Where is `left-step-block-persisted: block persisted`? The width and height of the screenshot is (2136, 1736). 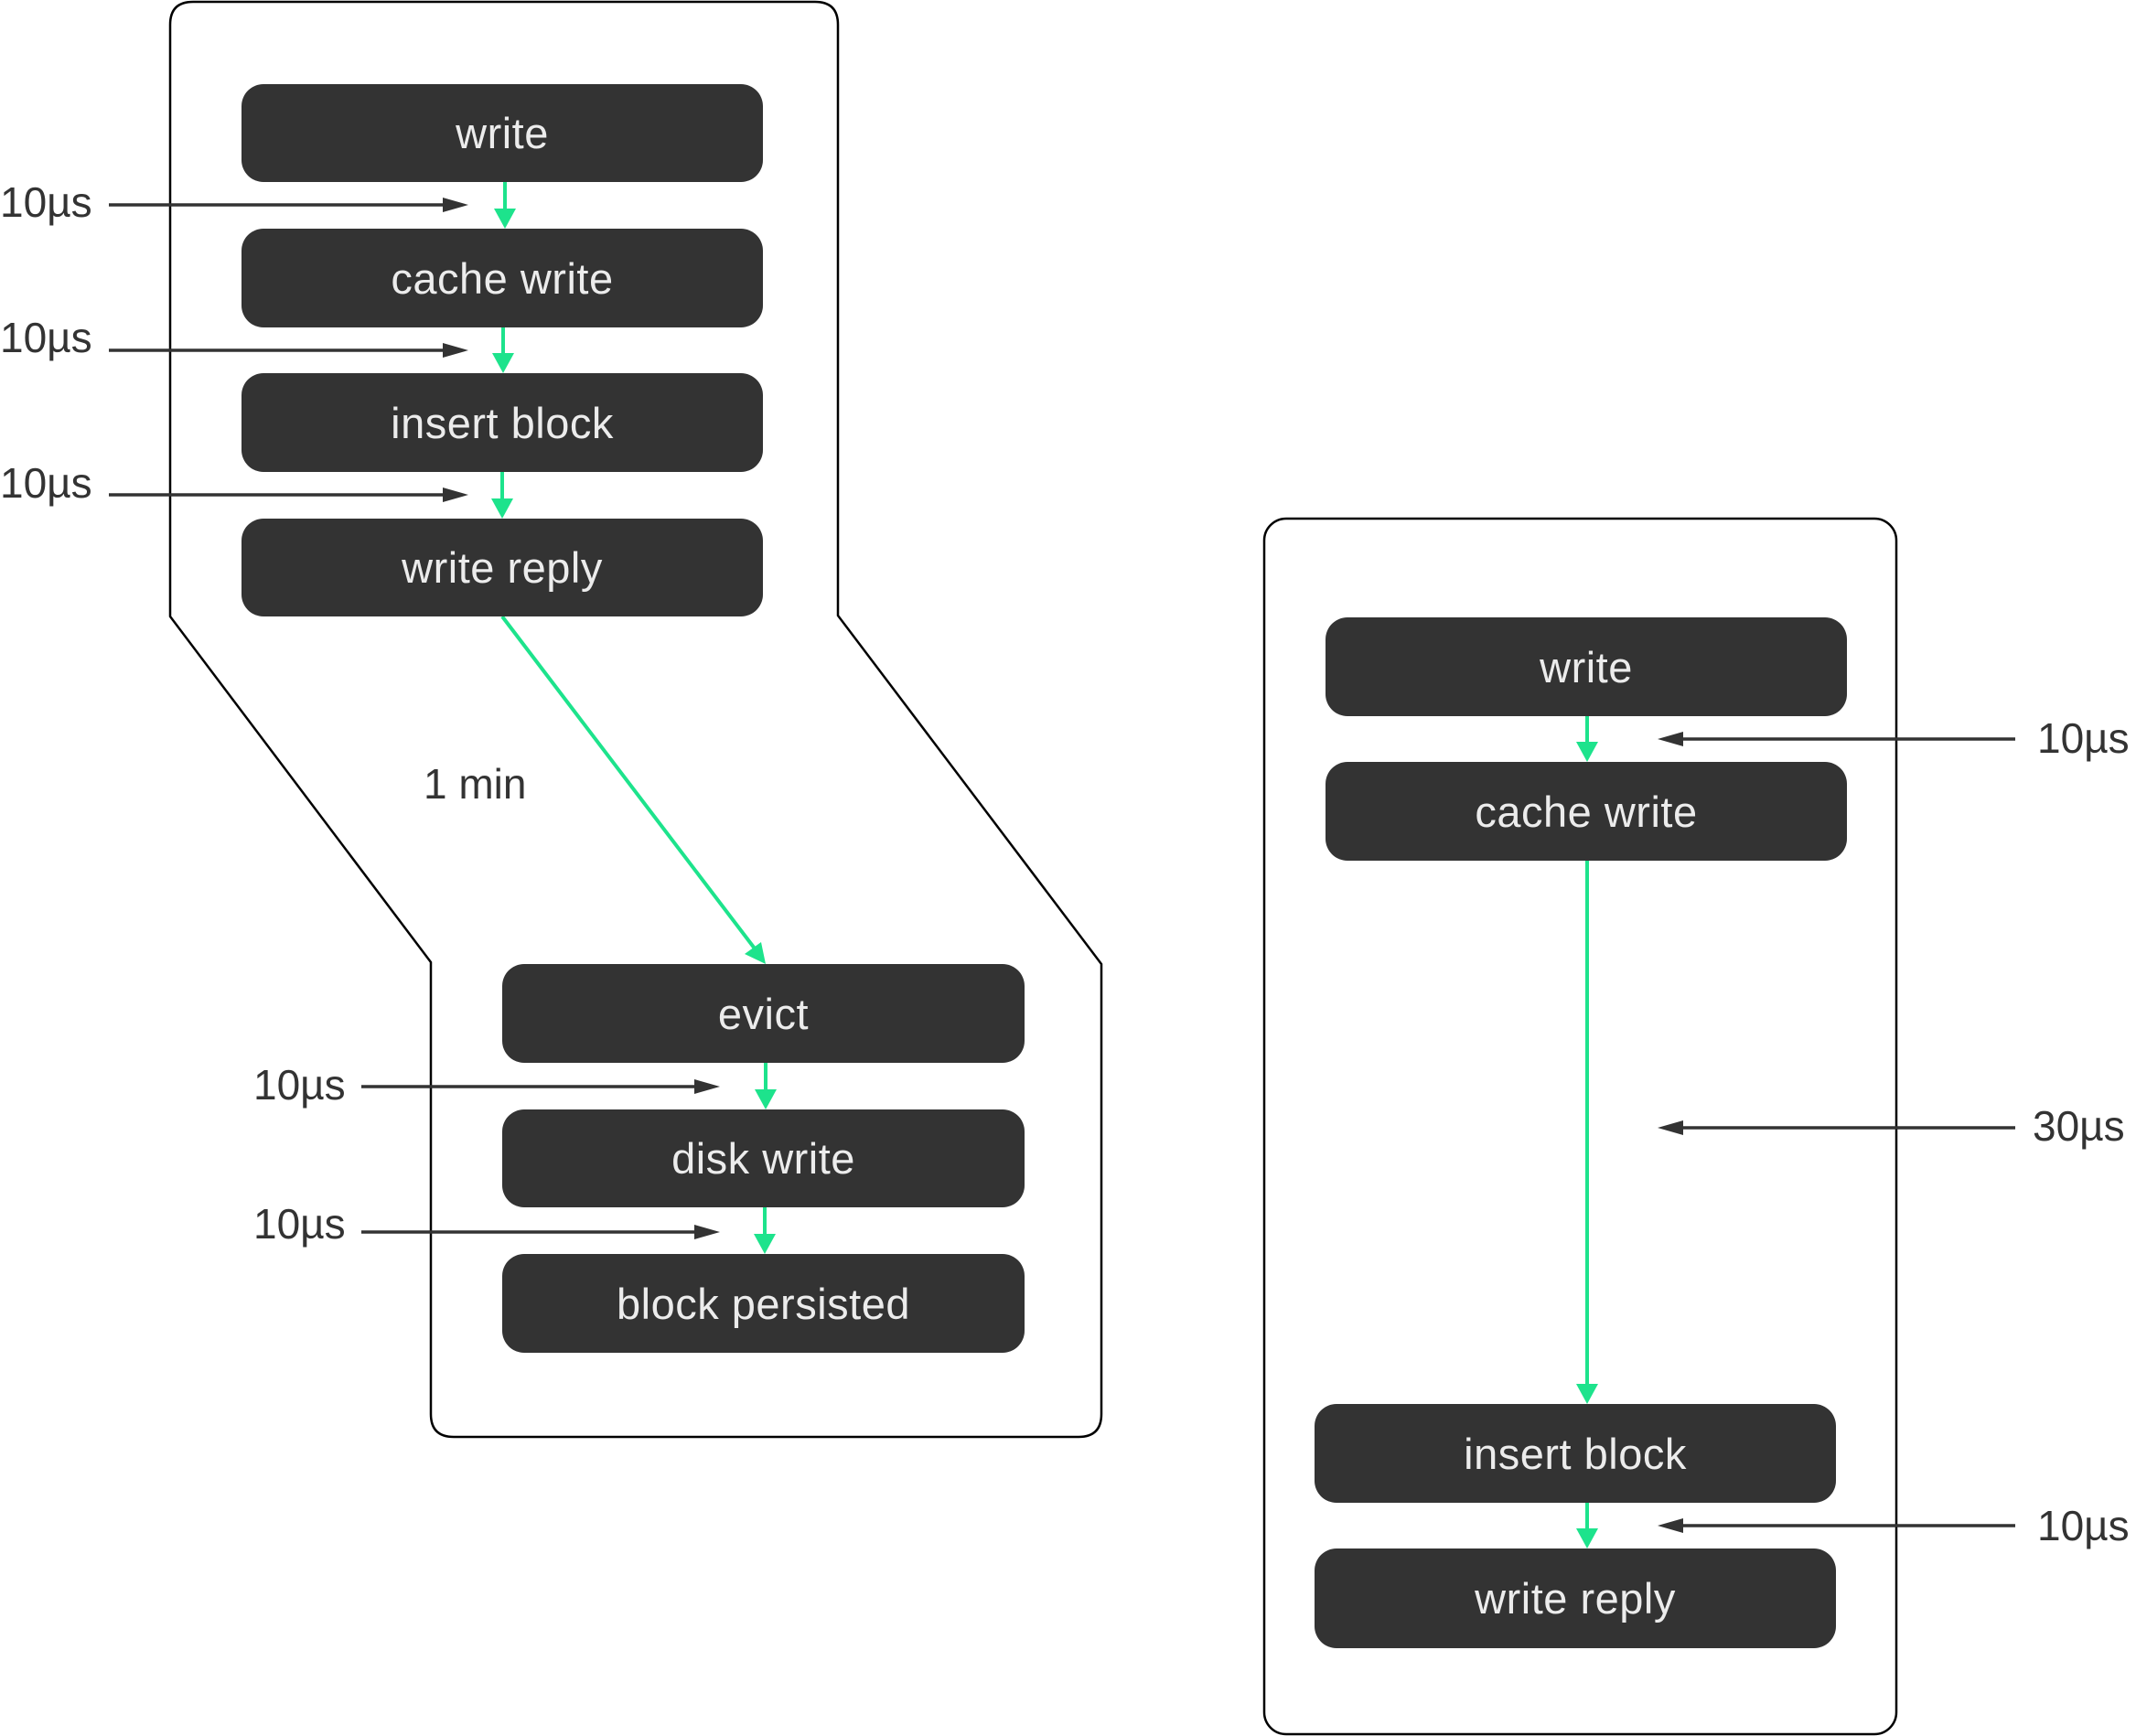
left-step-block-persisted: block persisted is located at coordinates (764, 1303).